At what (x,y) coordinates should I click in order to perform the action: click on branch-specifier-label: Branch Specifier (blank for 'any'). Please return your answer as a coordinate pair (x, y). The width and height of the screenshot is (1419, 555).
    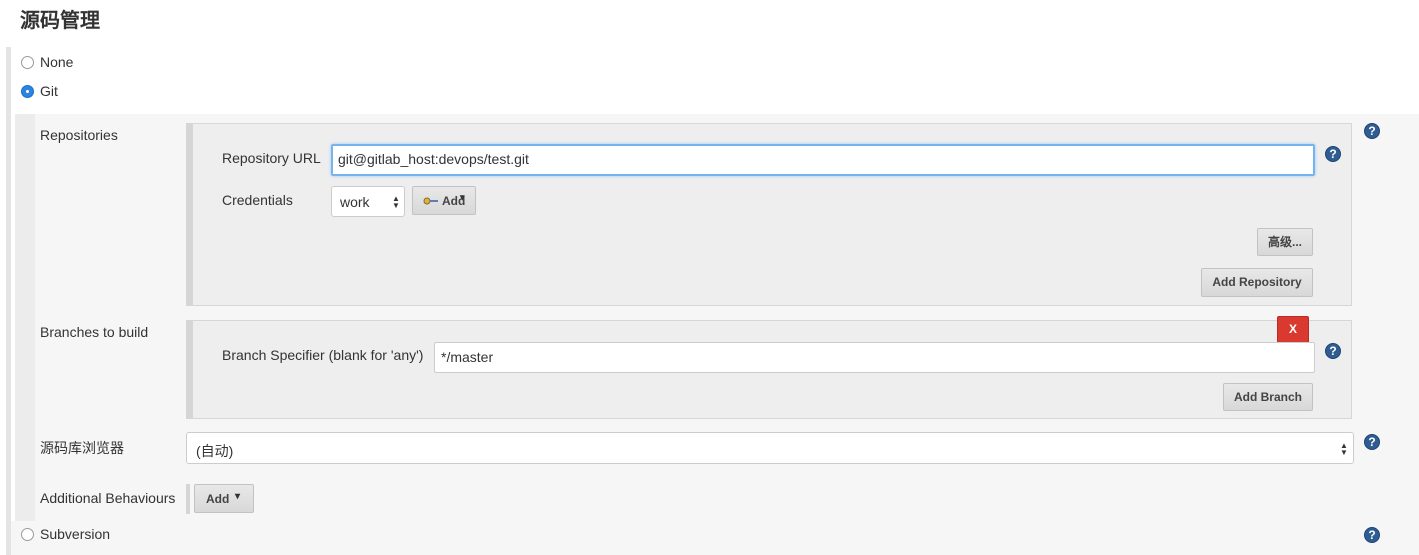
    Looking at the image, I should click on (323, 355).